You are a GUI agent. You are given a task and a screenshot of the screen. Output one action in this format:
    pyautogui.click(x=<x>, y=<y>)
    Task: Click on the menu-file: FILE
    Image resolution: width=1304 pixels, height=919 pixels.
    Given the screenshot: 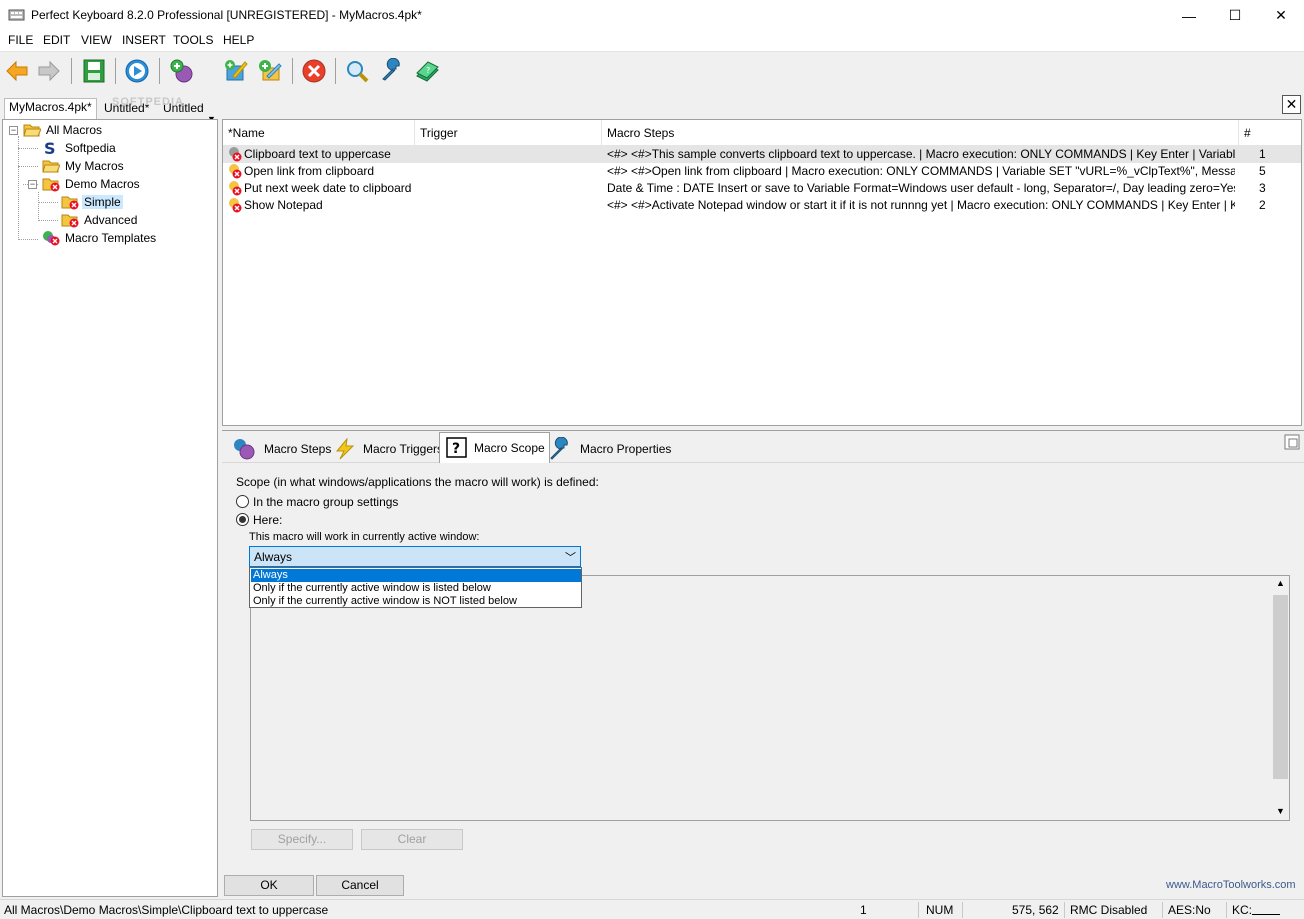 What is the action you would take?
    pyautogui.click(x=20, y=40)
    